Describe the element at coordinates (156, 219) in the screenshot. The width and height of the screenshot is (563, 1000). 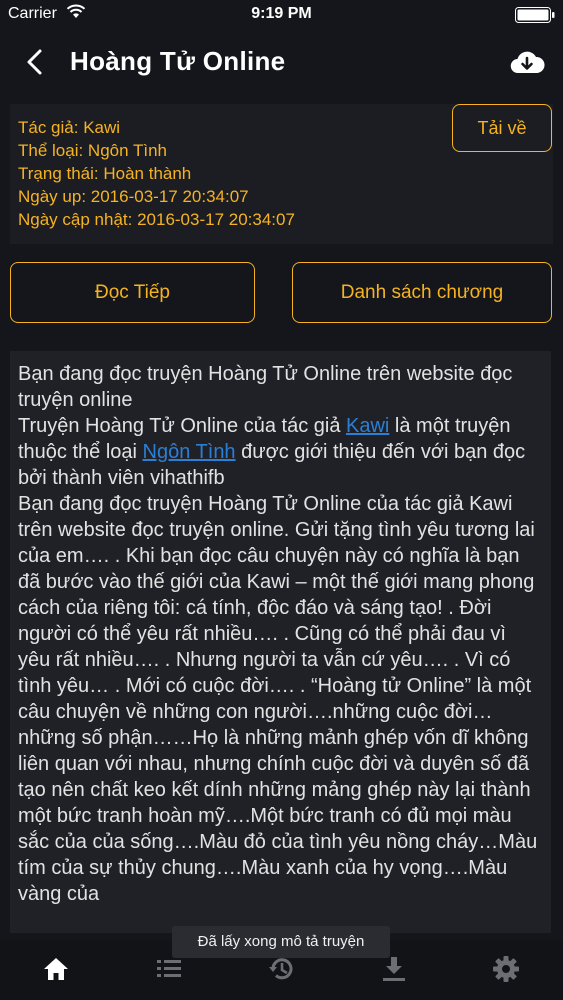
I see `update-date-info: Ngày cập nhật: 2016-03-17 20:34:07` at that location.